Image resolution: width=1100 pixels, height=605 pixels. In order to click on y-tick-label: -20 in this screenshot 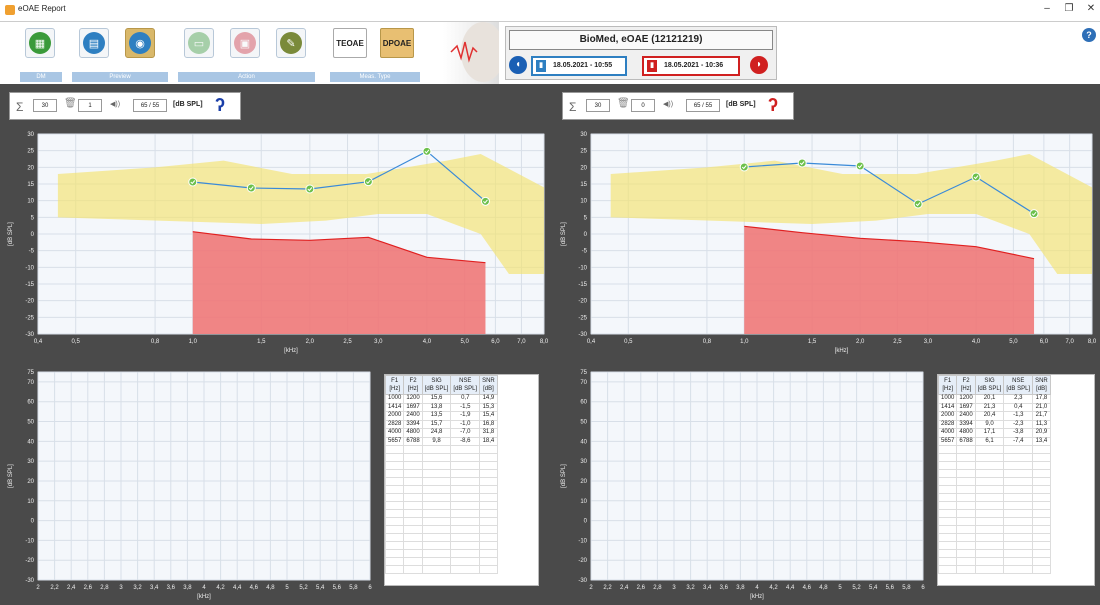, I will do `click(29, 561)`.